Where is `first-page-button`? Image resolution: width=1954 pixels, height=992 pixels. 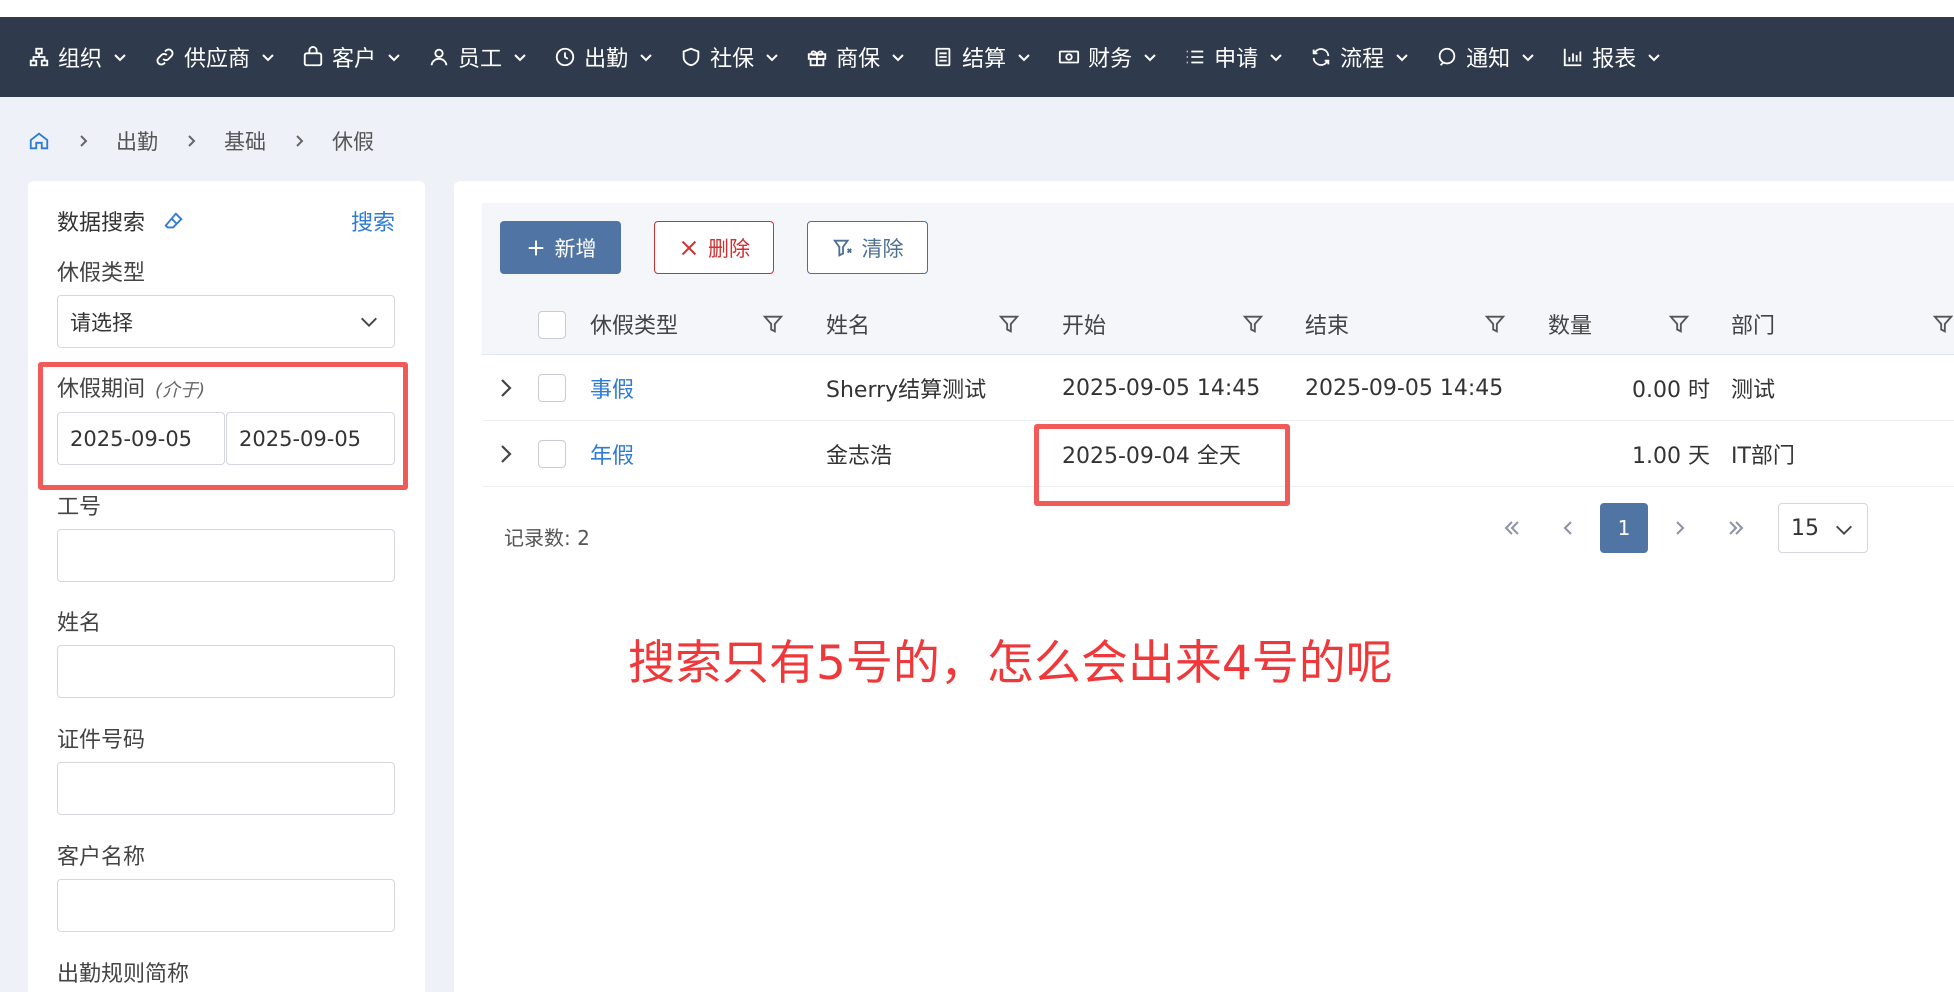
first-page-button is located at coordinates (1512, 528).